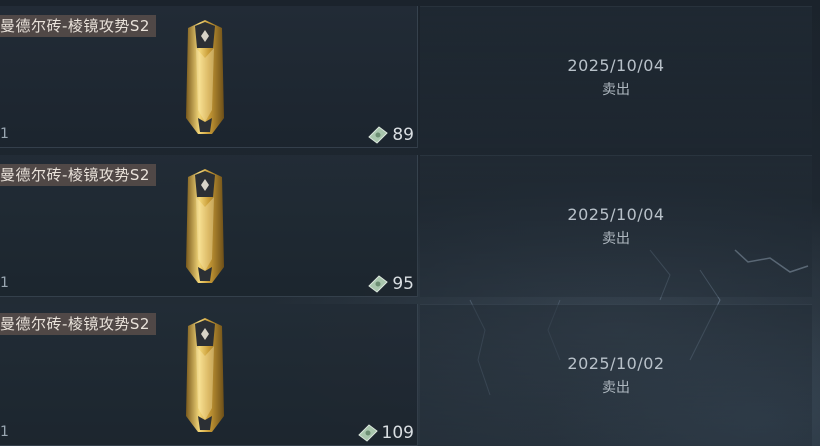  What do you see at coordinates (403, 135) in the screenshot?
I see `price-value: 89` at bounding box center [403, 135].